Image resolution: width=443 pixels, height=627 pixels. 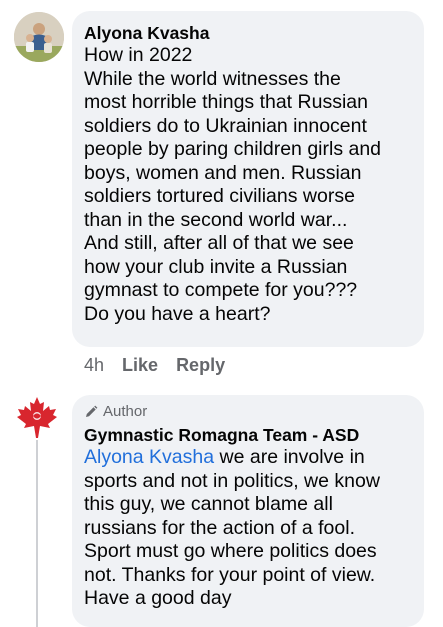 What do you see at coordinates (125, 411) in the screenshot?
I see `author-badge-label: Author` at bounding box center [125, 411].